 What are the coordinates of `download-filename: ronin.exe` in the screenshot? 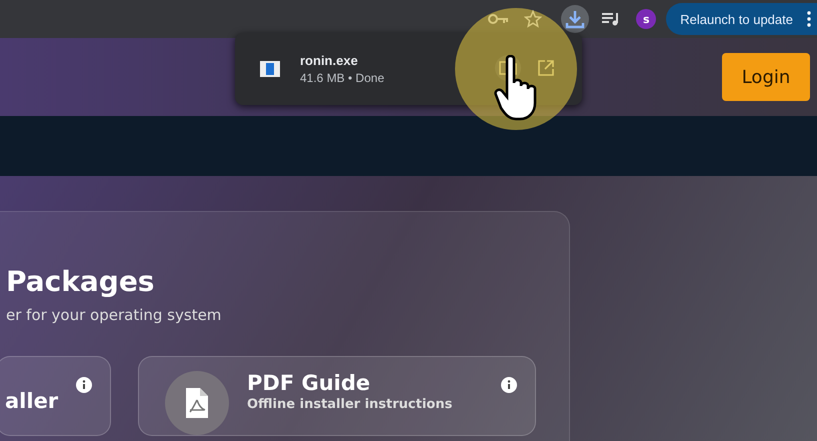 It's located at (342, 60).